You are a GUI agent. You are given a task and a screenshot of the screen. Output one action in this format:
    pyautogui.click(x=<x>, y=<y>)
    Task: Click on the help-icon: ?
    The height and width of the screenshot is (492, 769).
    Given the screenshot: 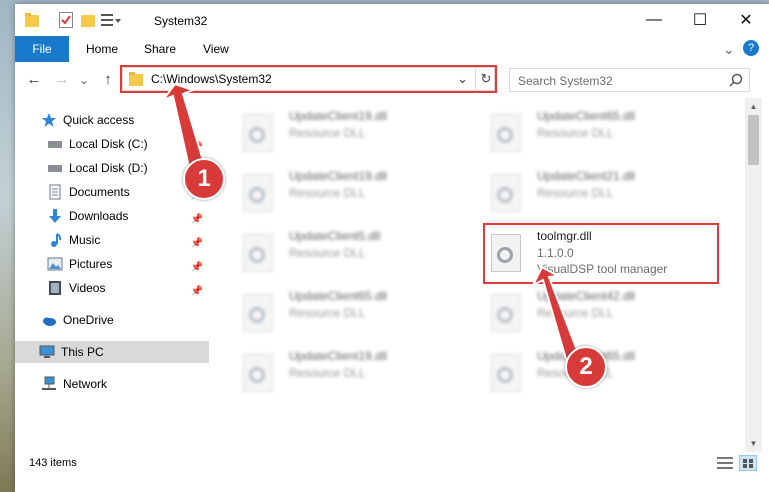 What is the action you would take?
    pyautogui.click(x=751, y=48)
    